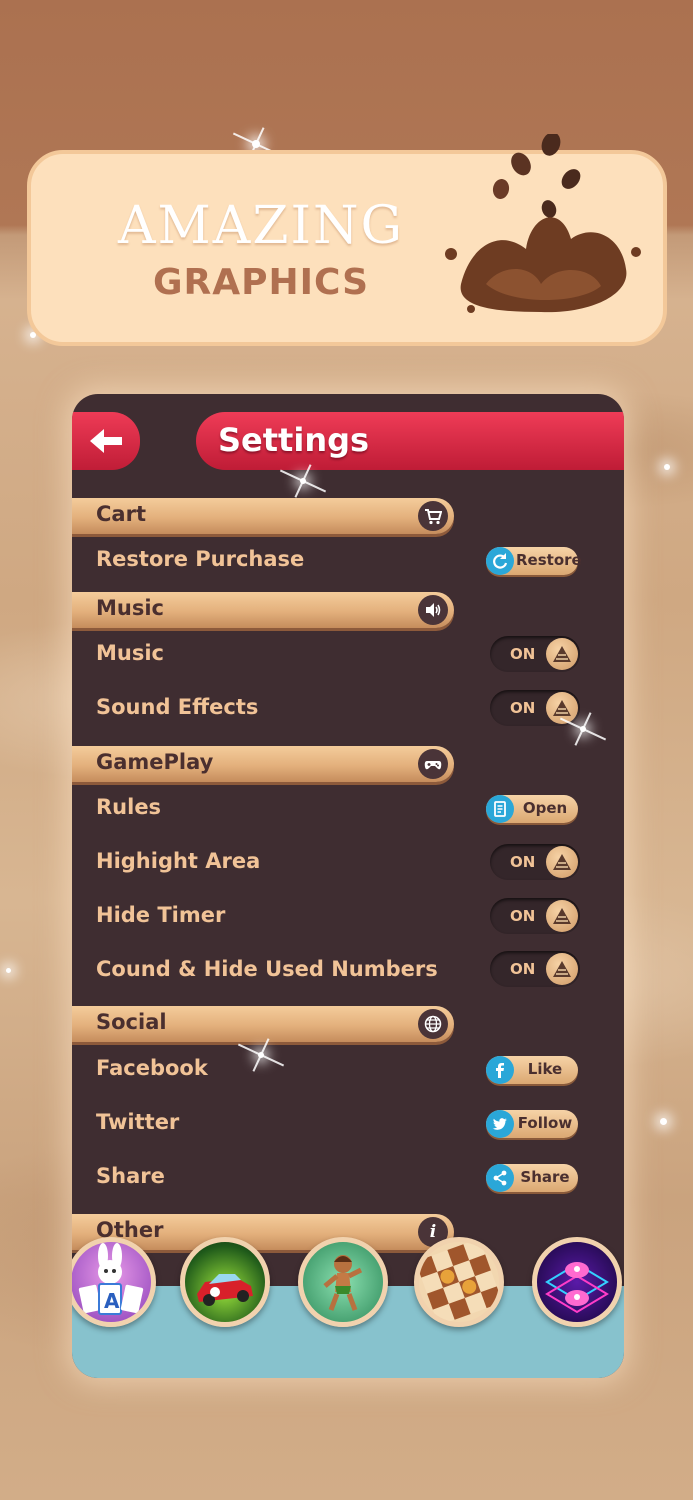 This screenshot has width=693, height=1500. I want to click on back-button, so click(106, 441).